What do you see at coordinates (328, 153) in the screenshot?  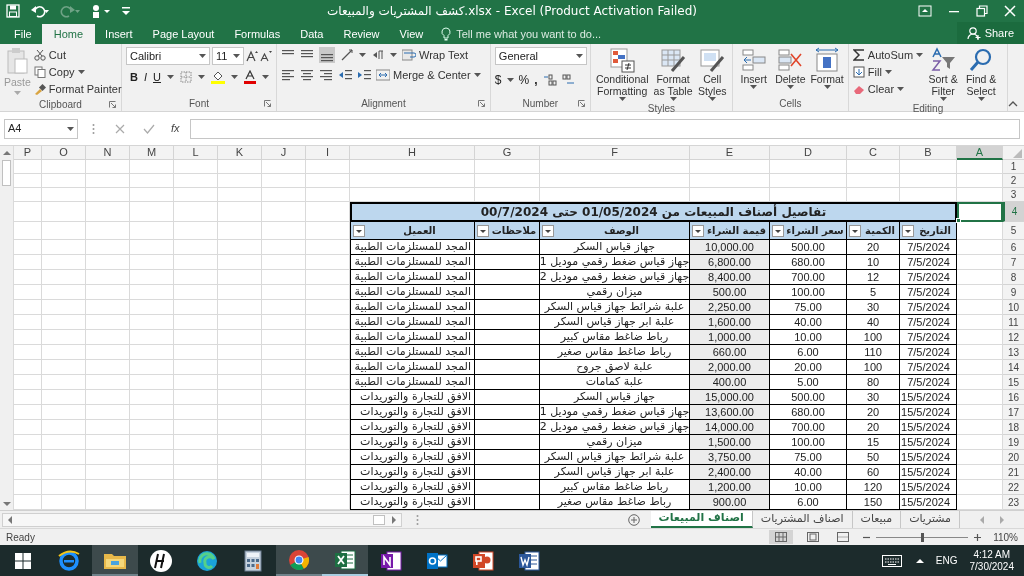 I see `column-header: I` at bounding box center [328, 153].